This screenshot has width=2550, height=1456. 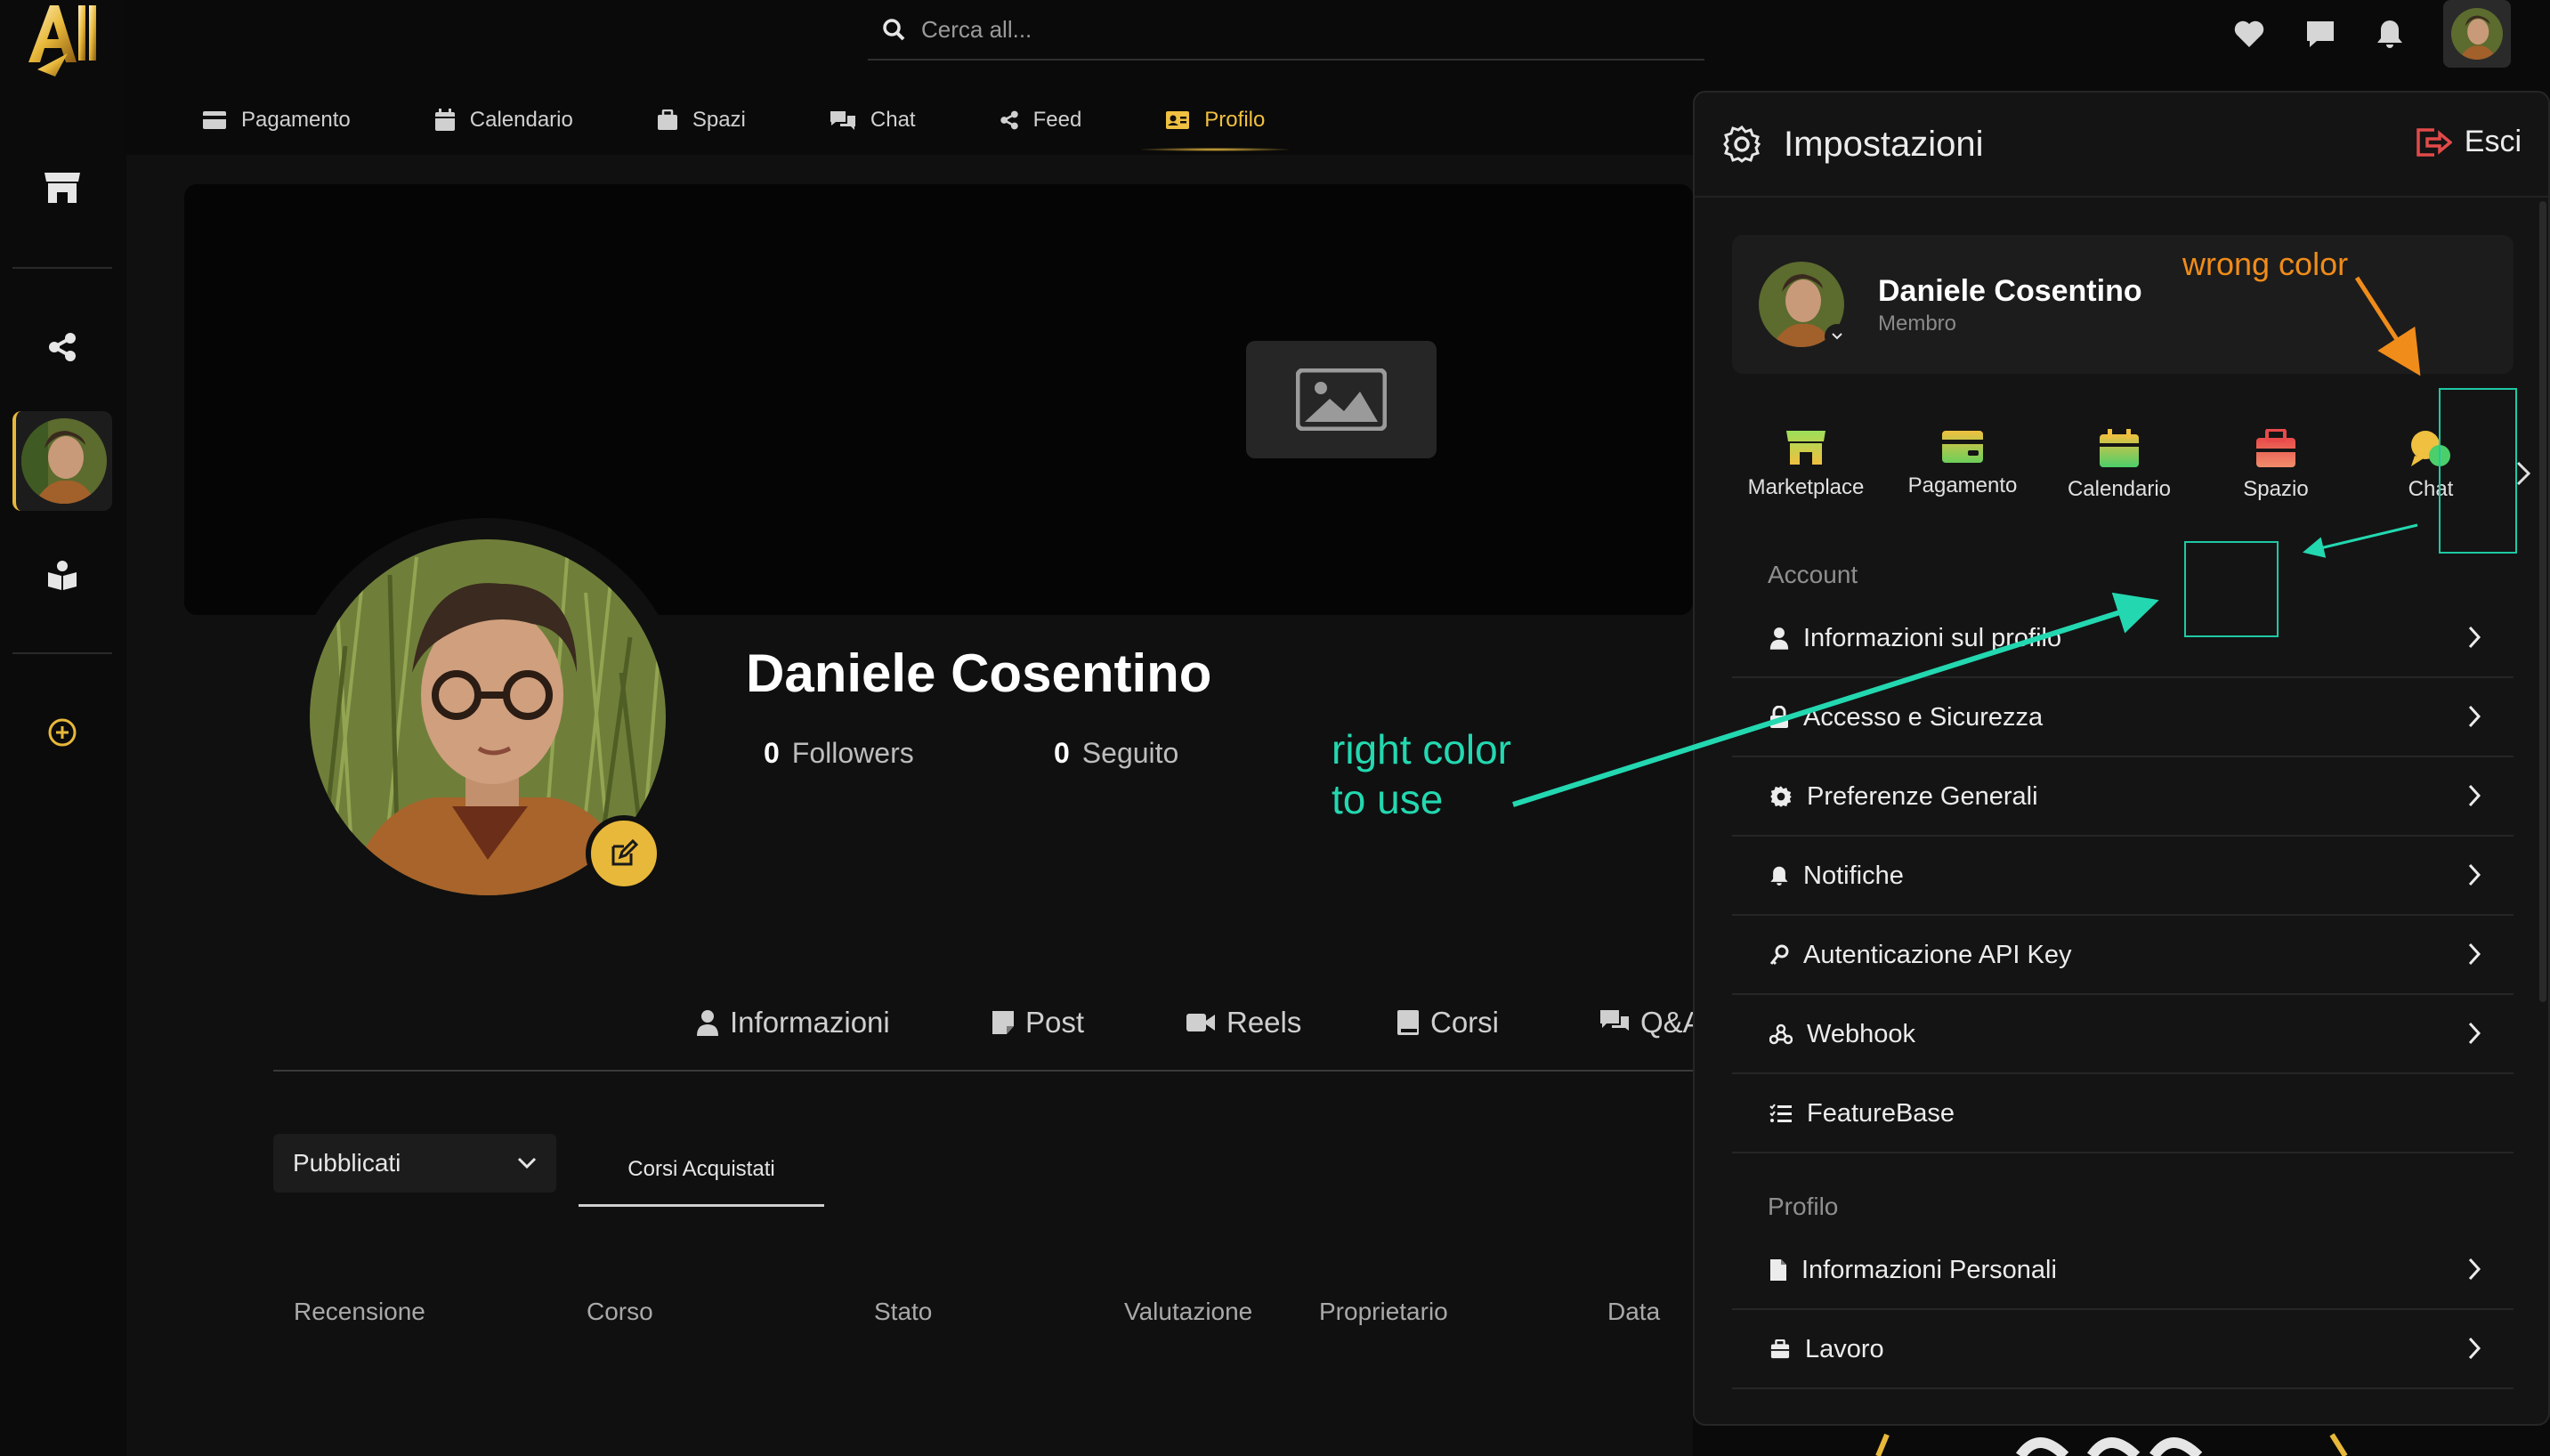 I want to click on app-logo, so click(x=63, y=39).